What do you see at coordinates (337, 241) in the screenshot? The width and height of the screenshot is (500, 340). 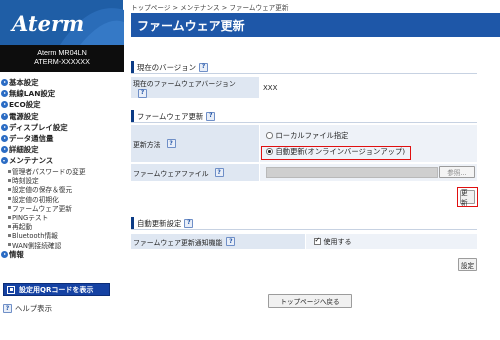 I see `use-notify-label: 使用する` at bounding box center [337, 241].